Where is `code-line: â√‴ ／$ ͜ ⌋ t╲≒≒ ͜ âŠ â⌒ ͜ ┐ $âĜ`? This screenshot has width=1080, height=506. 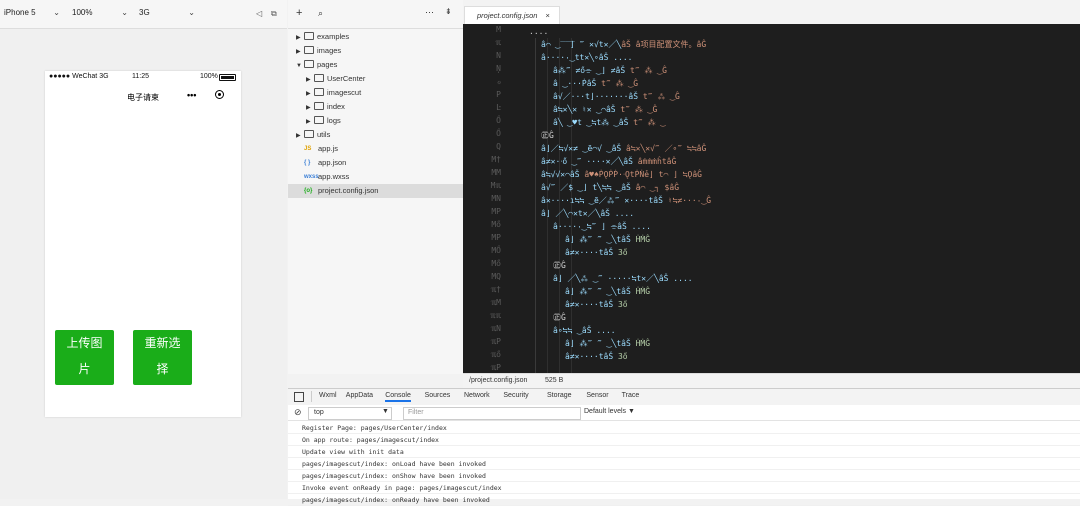
code-line: â√‴ ／$ ͜ ⌋ t╲≒≒ ͜ âŠ â⌒ ͜ ┐ $âĜ is located at coordinates (610, 187).